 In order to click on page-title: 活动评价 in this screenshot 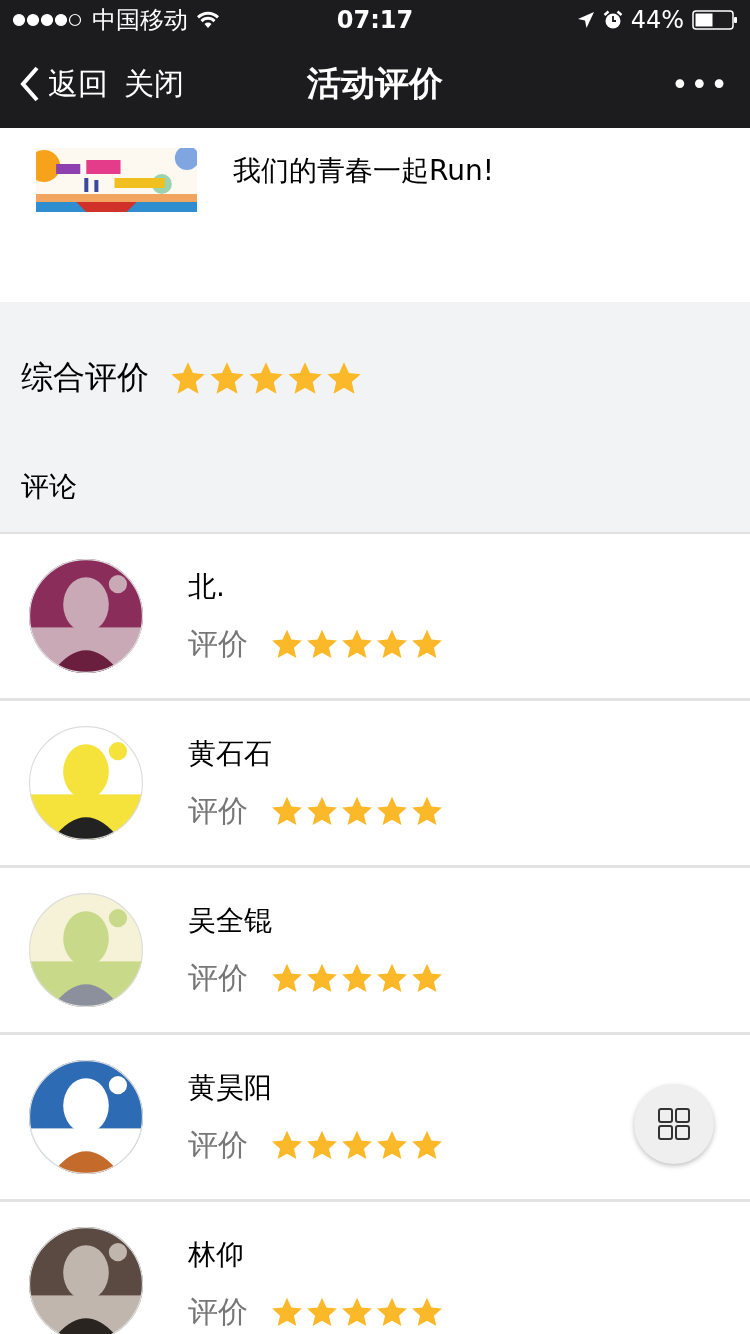, I will do `click(375, 83)`.